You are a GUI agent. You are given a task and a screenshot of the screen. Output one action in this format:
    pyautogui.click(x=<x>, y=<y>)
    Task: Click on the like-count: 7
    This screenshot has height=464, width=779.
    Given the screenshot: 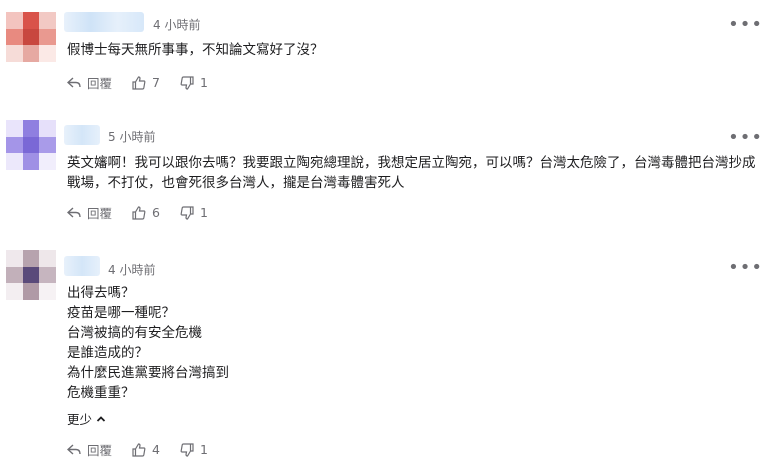 What is the action you would take?
    pyautogui.click(x=156, y=82)
    